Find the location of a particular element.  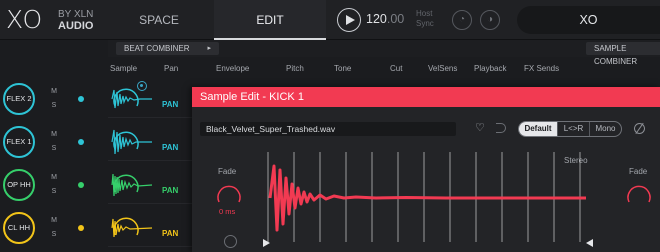

channel-row: FLEX 1 M S is located at coordinates (54, 143).